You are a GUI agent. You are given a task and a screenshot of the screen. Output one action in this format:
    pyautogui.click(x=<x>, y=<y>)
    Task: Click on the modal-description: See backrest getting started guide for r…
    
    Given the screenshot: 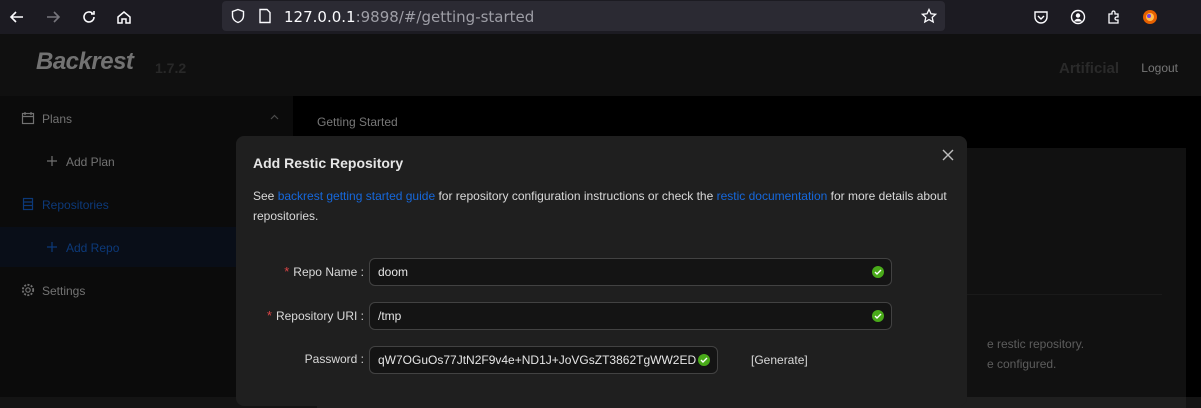 What is the action you would take?
    pyautogui.click(x=603, y=206)
    